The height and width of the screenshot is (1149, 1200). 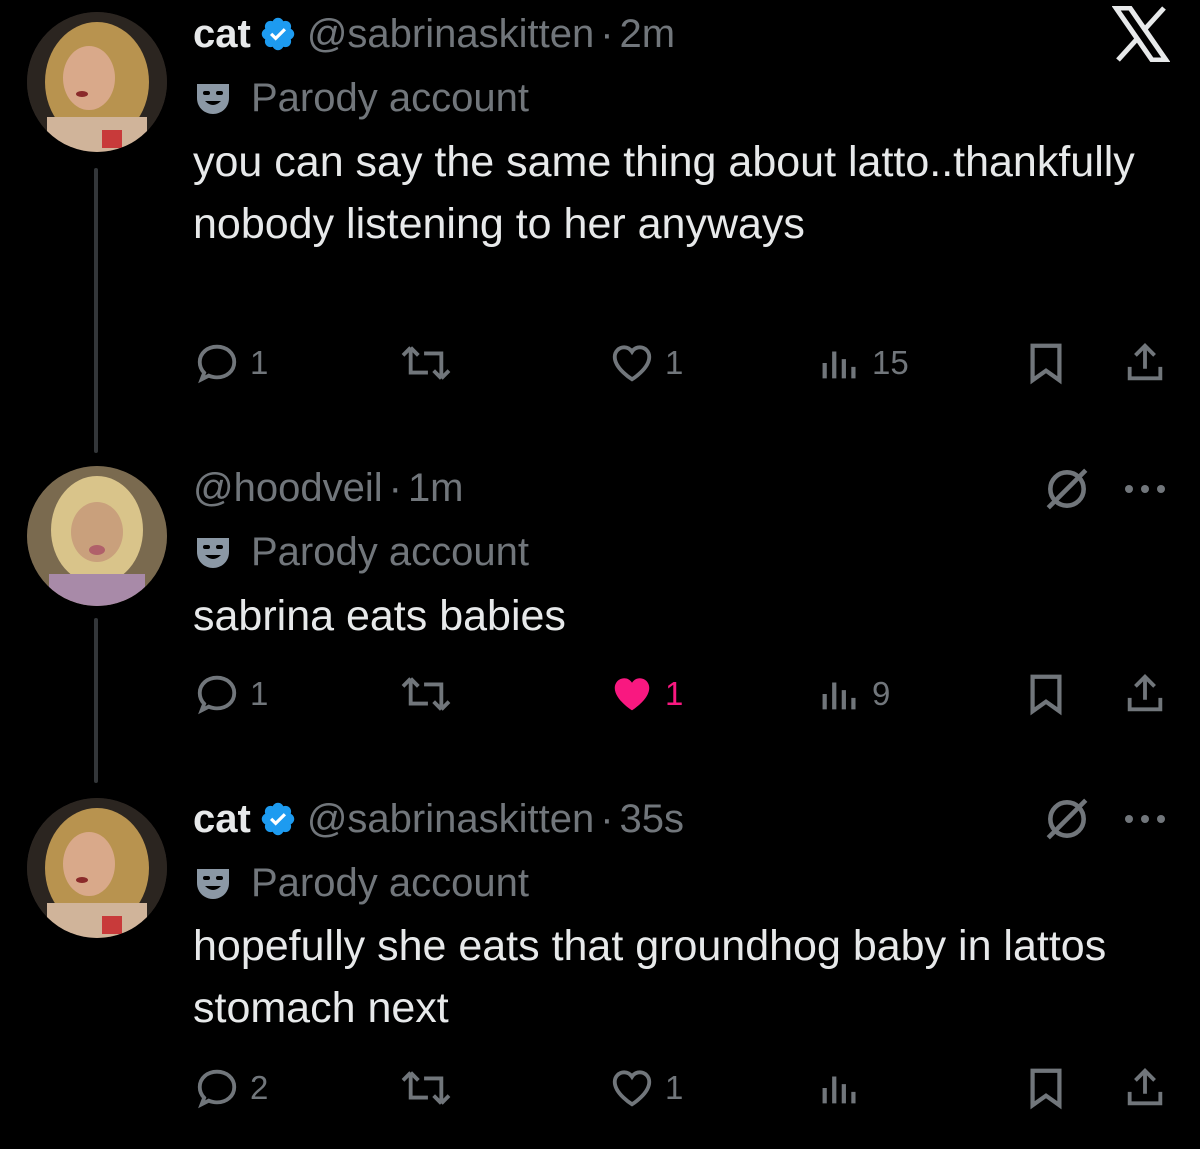 What do you see at coordinates (436, 488) in the screenshot?
I see `timestamp: 1m` at bounding box center [436, 488].